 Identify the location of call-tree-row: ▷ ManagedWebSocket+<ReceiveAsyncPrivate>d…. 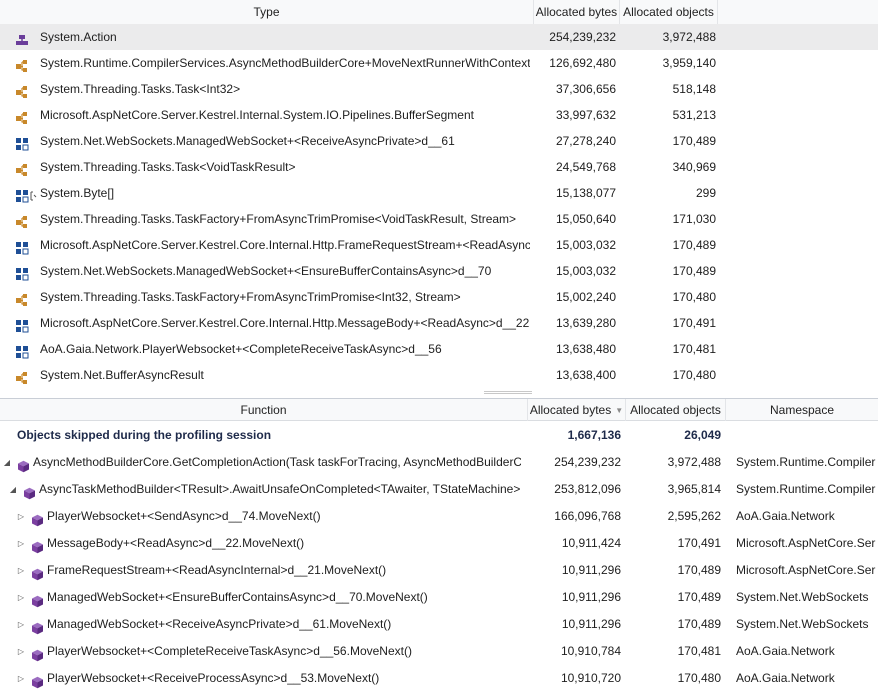
(439, 624).